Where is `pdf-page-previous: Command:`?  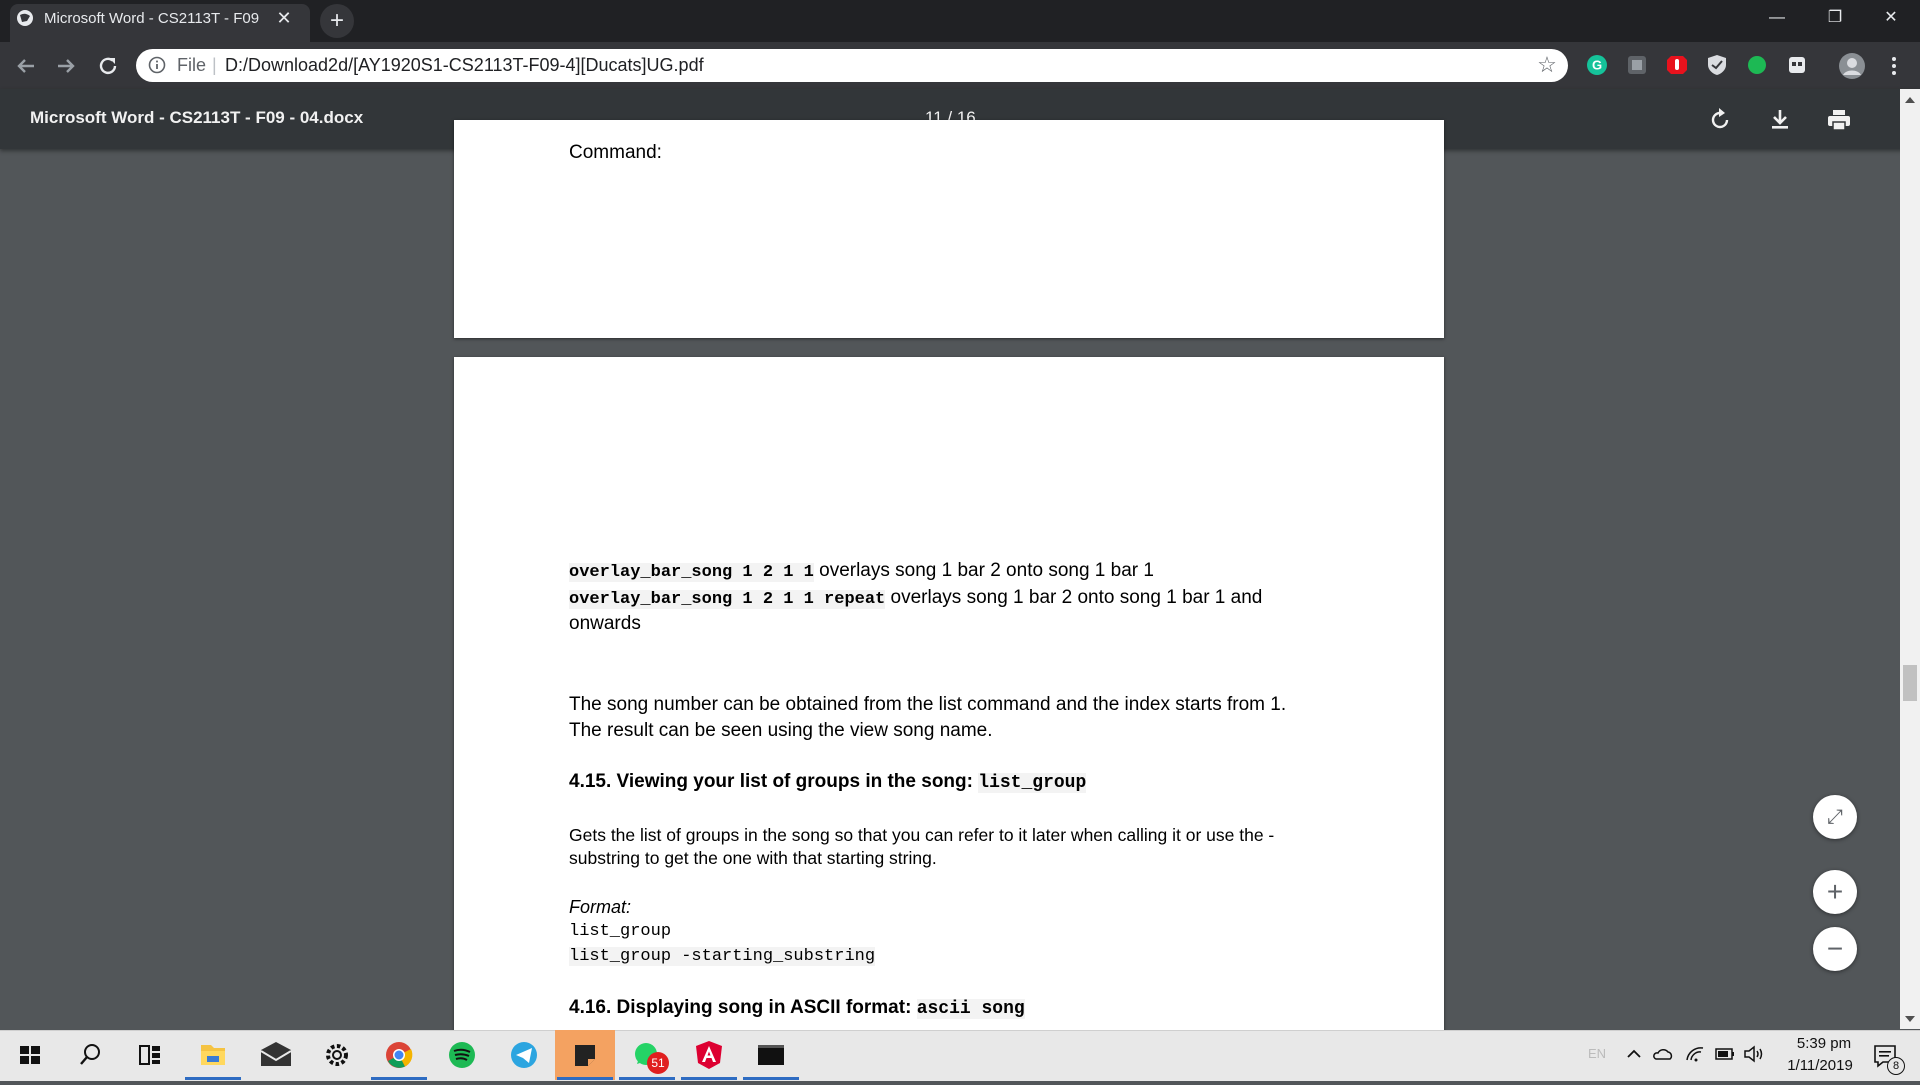
pdf-page-previous: Command: is located at coordinates (949, 229).